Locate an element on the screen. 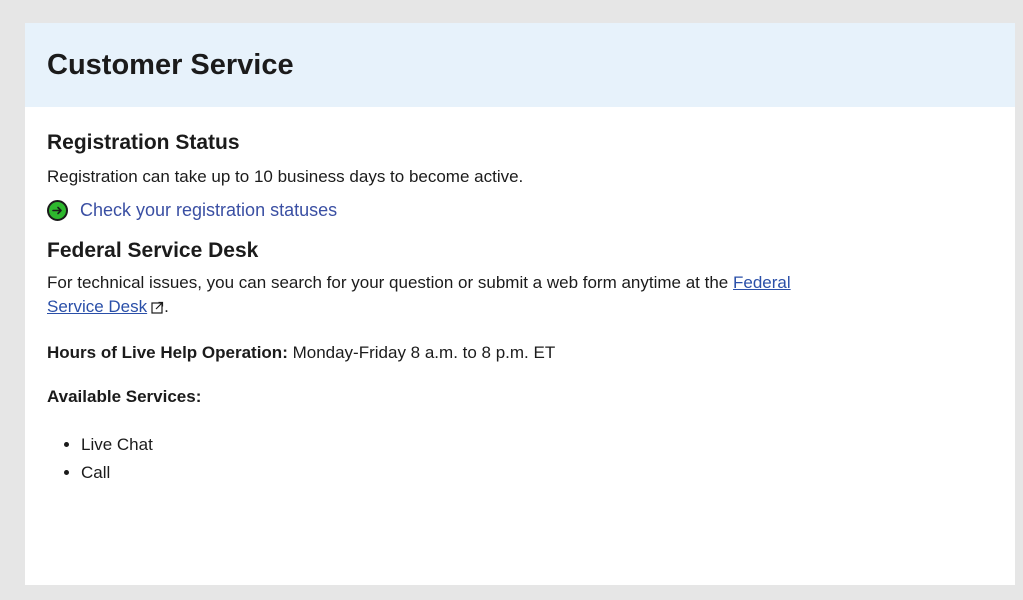 The width and height of the screenshot is (1023, 600). external-link-icon is located at coordinates (157, 309).